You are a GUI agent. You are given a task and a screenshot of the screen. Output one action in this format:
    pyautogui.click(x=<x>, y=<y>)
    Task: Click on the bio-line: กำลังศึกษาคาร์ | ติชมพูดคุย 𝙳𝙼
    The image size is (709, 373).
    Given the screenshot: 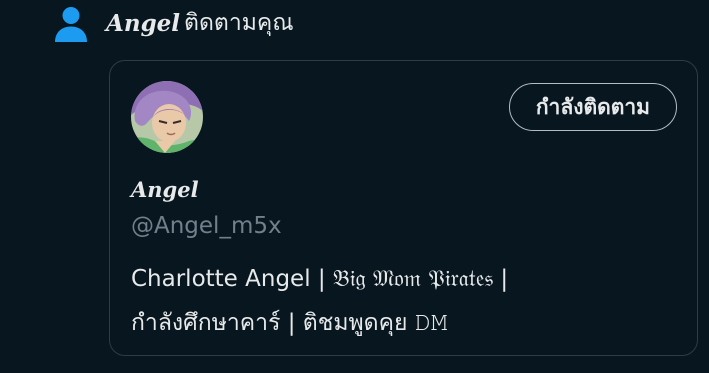 What is the action you would take?
    pyautogui.click(x=289, y=323)
    